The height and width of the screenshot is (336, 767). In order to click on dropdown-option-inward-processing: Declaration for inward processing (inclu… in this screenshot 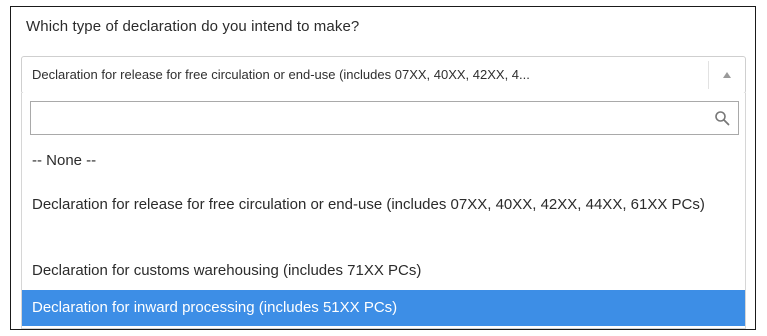, I will do `click(383, 308)`.